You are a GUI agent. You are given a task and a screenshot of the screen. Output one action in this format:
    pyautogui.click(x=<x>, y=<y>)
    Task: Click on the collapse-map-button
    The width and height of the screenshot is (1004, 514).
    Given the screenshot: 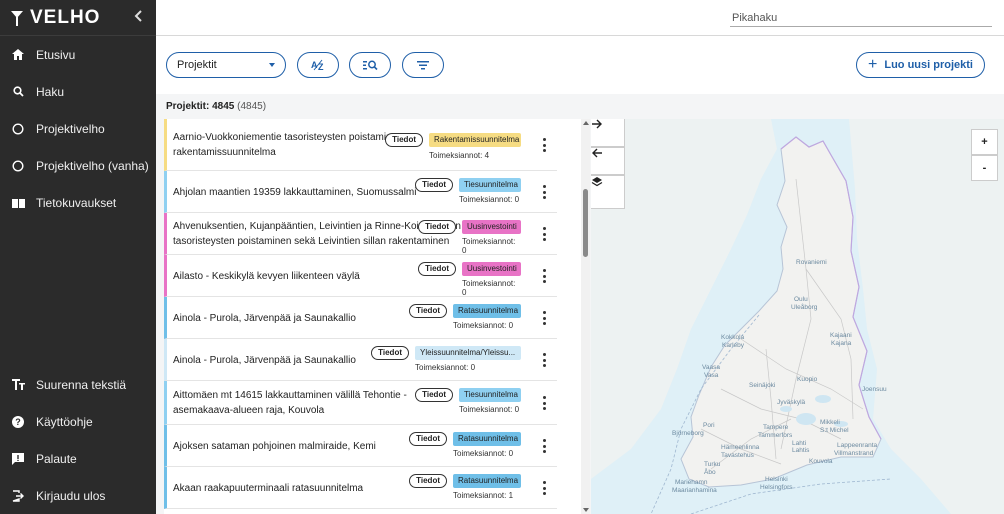 What is the action you would take?
    pyautogui.click(x=608, y=161)
    